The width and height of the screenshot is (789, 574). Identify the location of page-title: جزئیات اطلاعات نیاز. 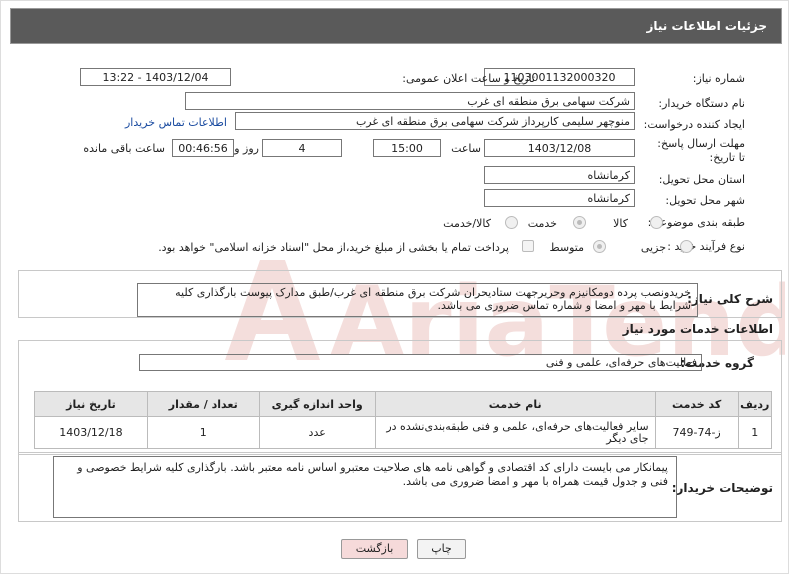
(706, 26).